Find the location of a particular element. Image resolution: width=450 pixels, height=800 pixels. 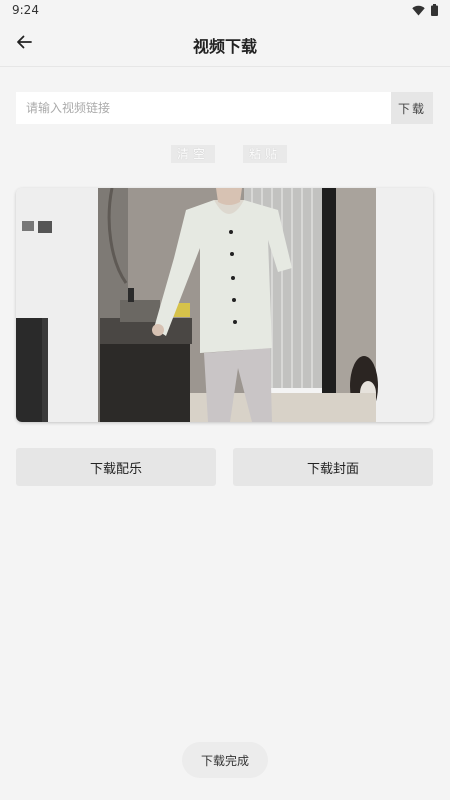

download-options: 下载配乐 下载封面 is located at coordinates (224, 467).